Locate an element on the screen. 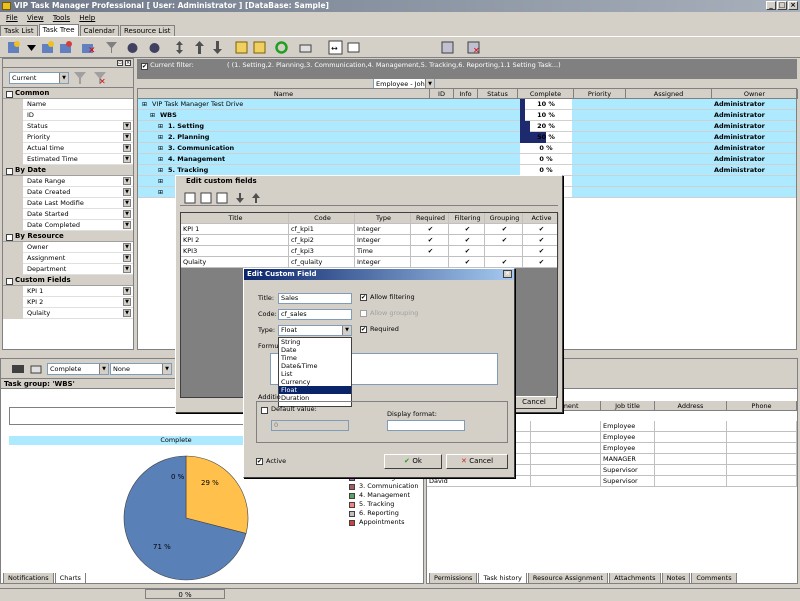 This screenshot has height=601, width=800. tab-notes: Notes is located at coordinates (676, 578).